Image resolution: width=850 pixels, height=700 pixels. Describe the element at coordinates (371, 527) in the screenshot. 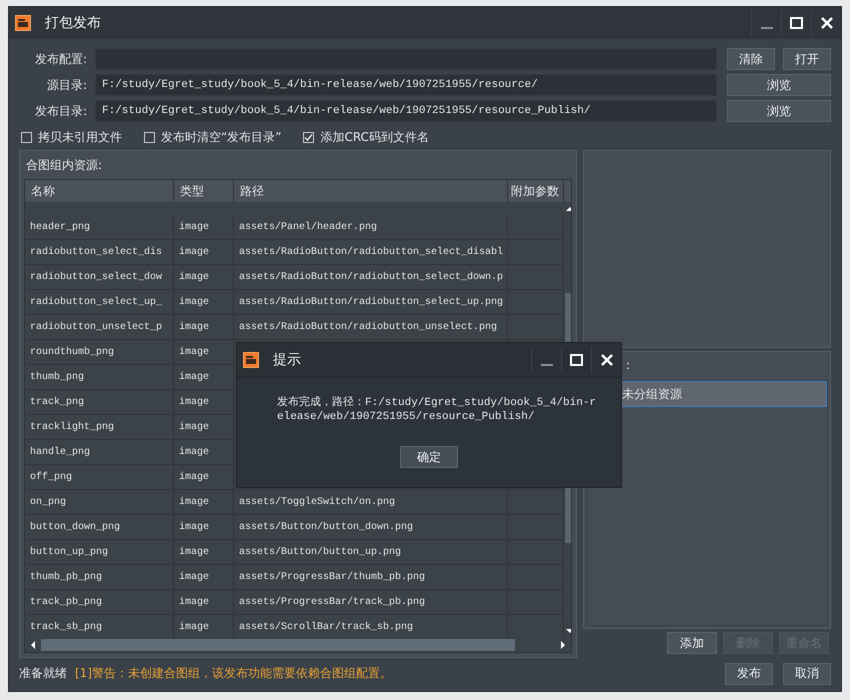

I see `table-cell: assets/Button/button_down.png` at that location.